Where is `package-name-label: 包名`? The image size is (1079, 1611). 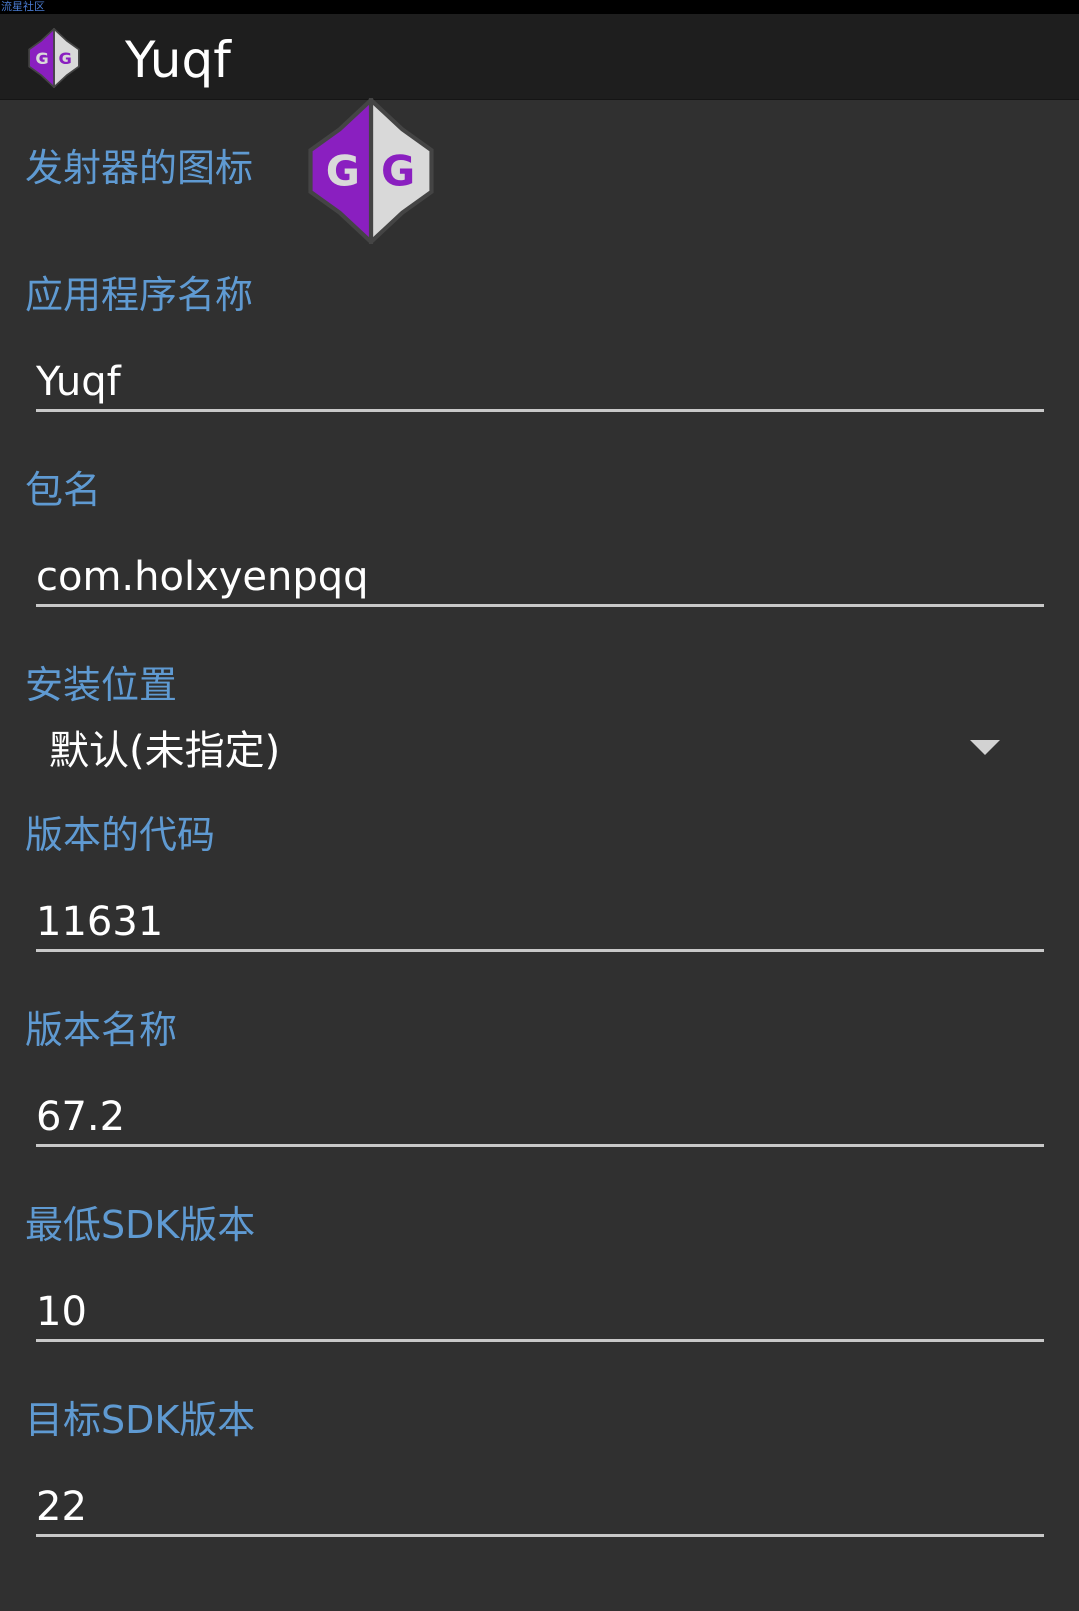
package-name-label: 包名 is located at coordinates (63, 490).